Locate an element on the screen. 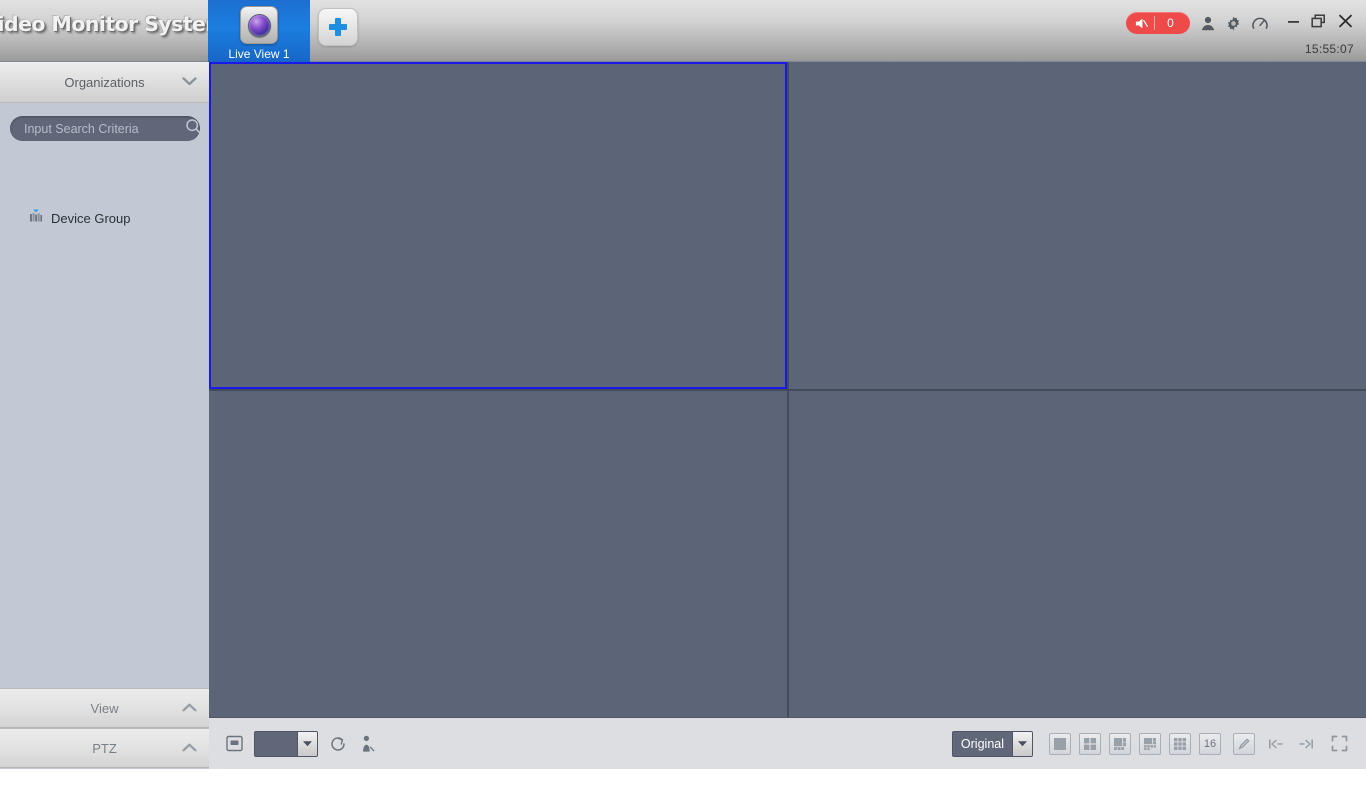  tab-live-view-1: Live View 1 is located at coordinates (259, 31).